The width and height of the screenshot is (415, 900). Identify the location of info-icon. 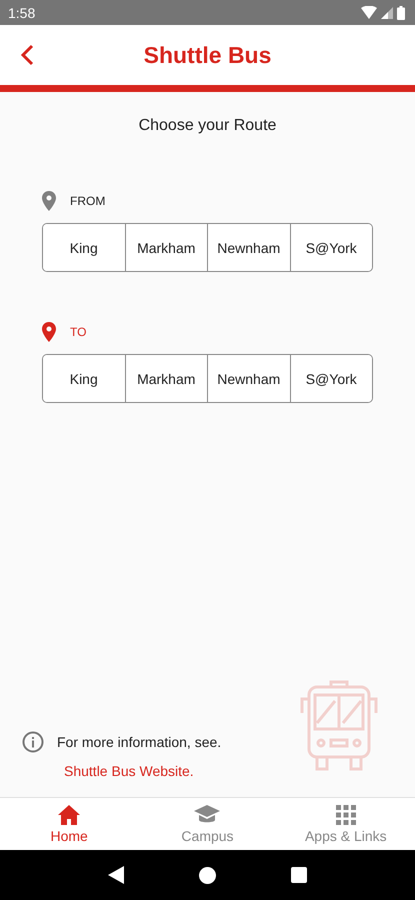
(33, 742).